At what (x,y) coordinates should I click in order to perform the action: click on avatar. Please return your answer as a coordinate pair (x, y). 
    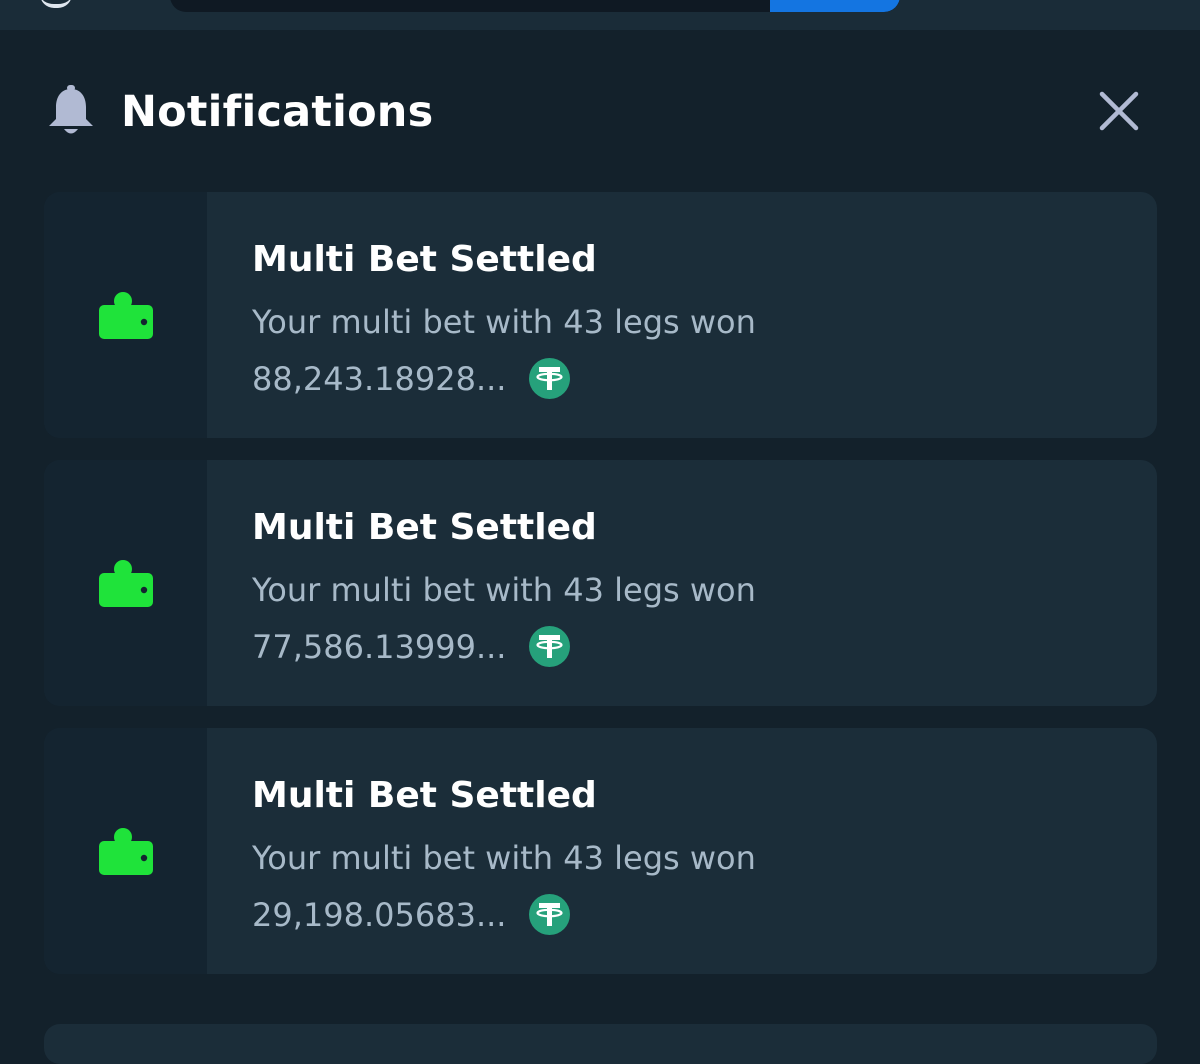
    Looking at the image, I should click on (56, 4).